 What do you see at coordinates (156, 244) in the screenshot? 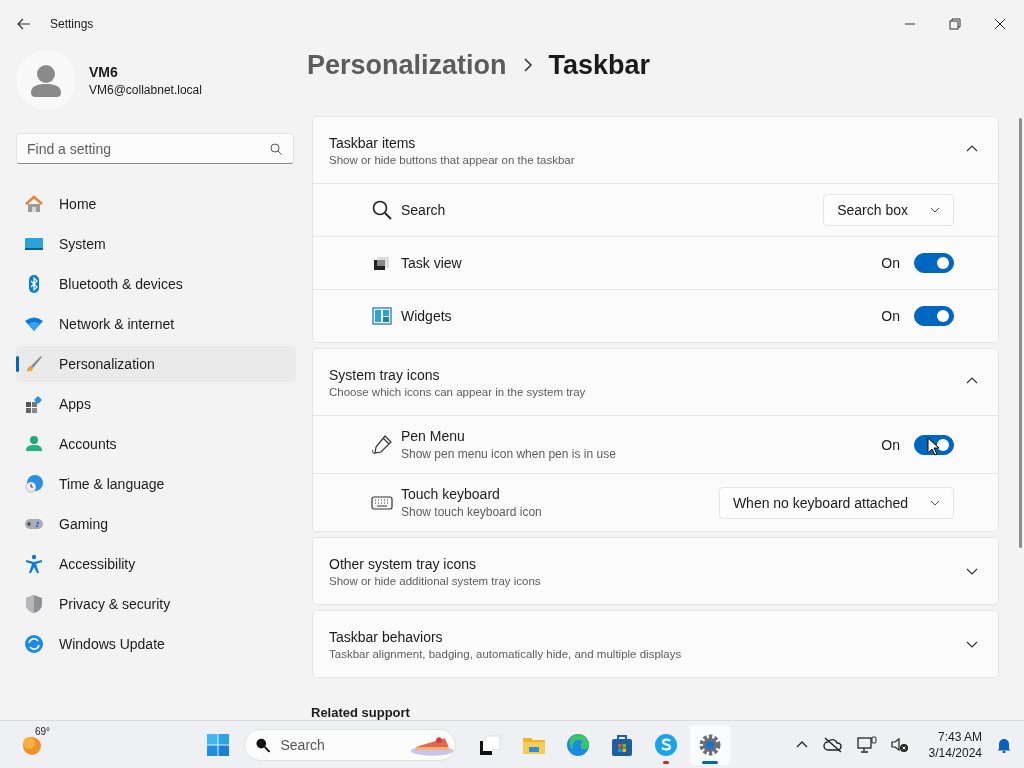
I see `nav-item: System` at bounding box center [156, 244].